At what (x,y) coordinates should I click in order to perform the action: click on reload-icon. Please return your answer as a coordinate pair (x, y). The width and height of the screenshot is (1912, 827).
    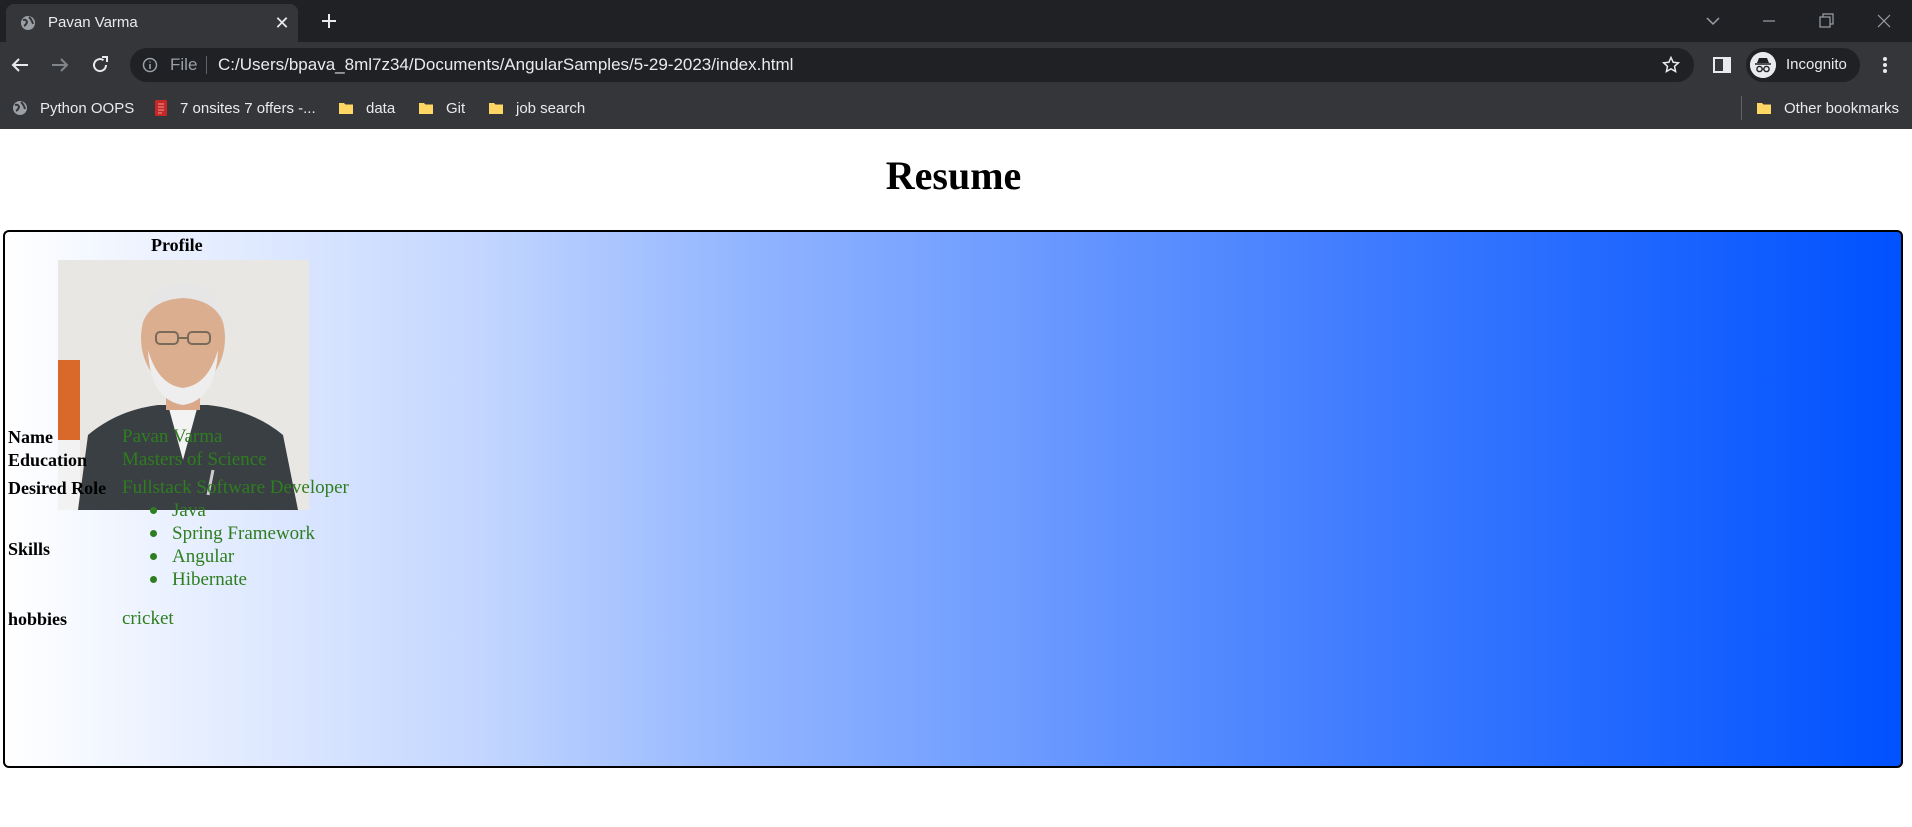
    Looking at the image, I should click on (100, 65).